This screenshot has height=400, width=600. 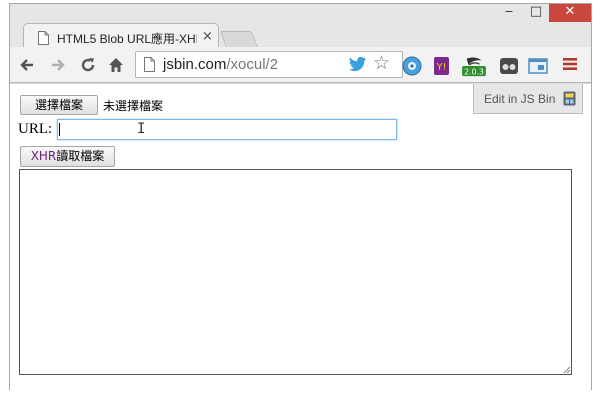 I want to click on reload-icon, so click(x=88, y=65).